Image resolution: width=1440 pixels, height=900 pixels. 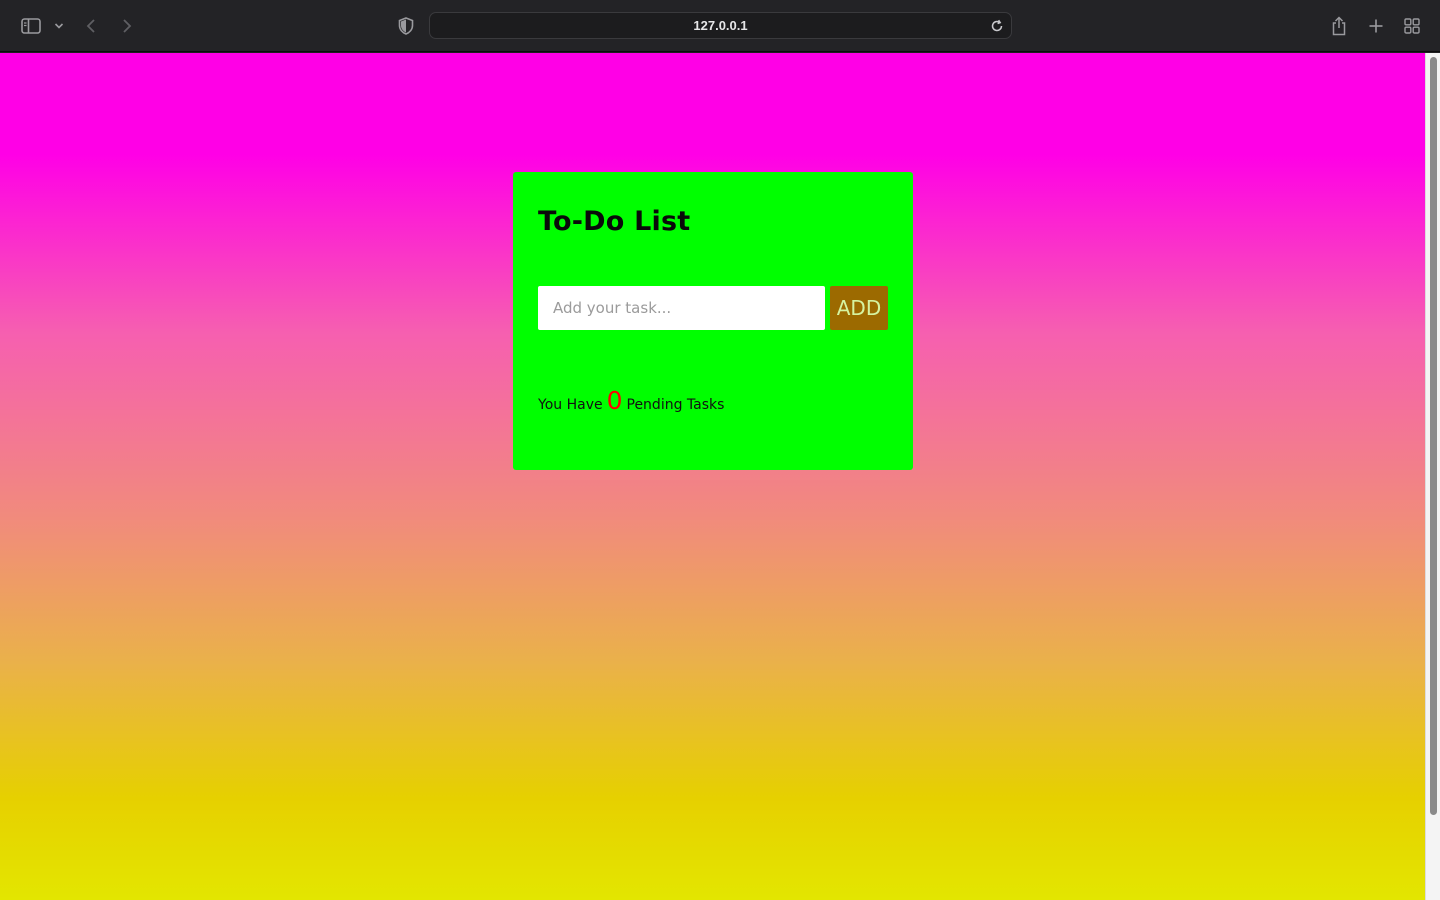 I want to click on reload-icon, so click(x=997, y=26).